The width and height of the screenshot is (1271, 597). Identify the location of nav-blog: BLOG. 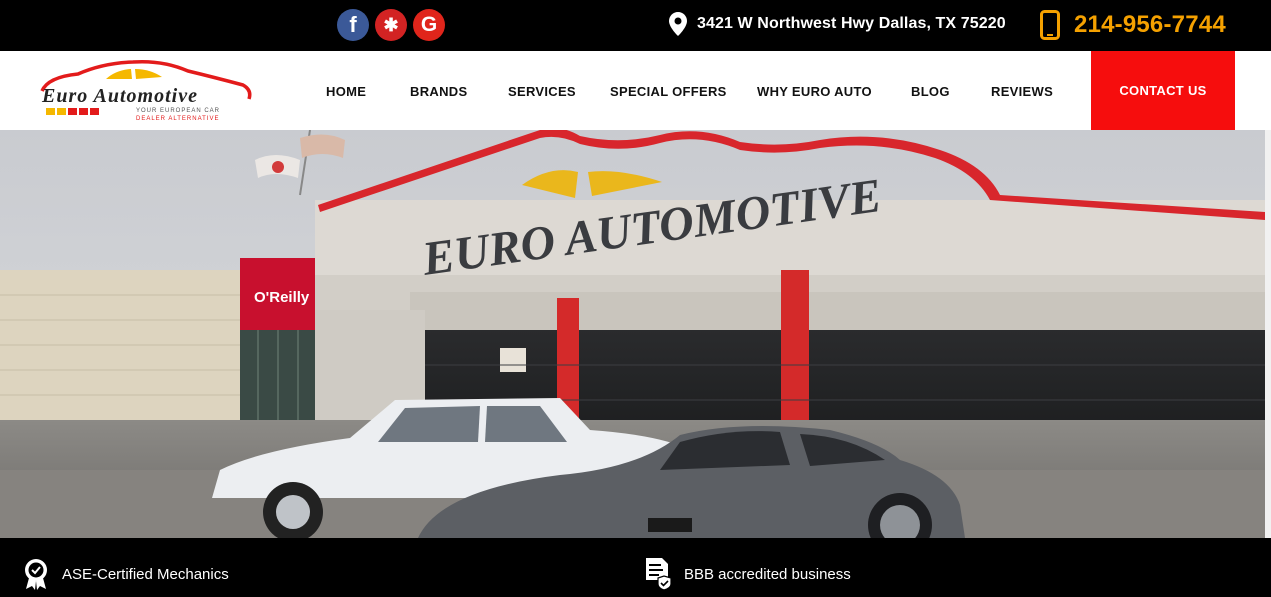
(930, 91).